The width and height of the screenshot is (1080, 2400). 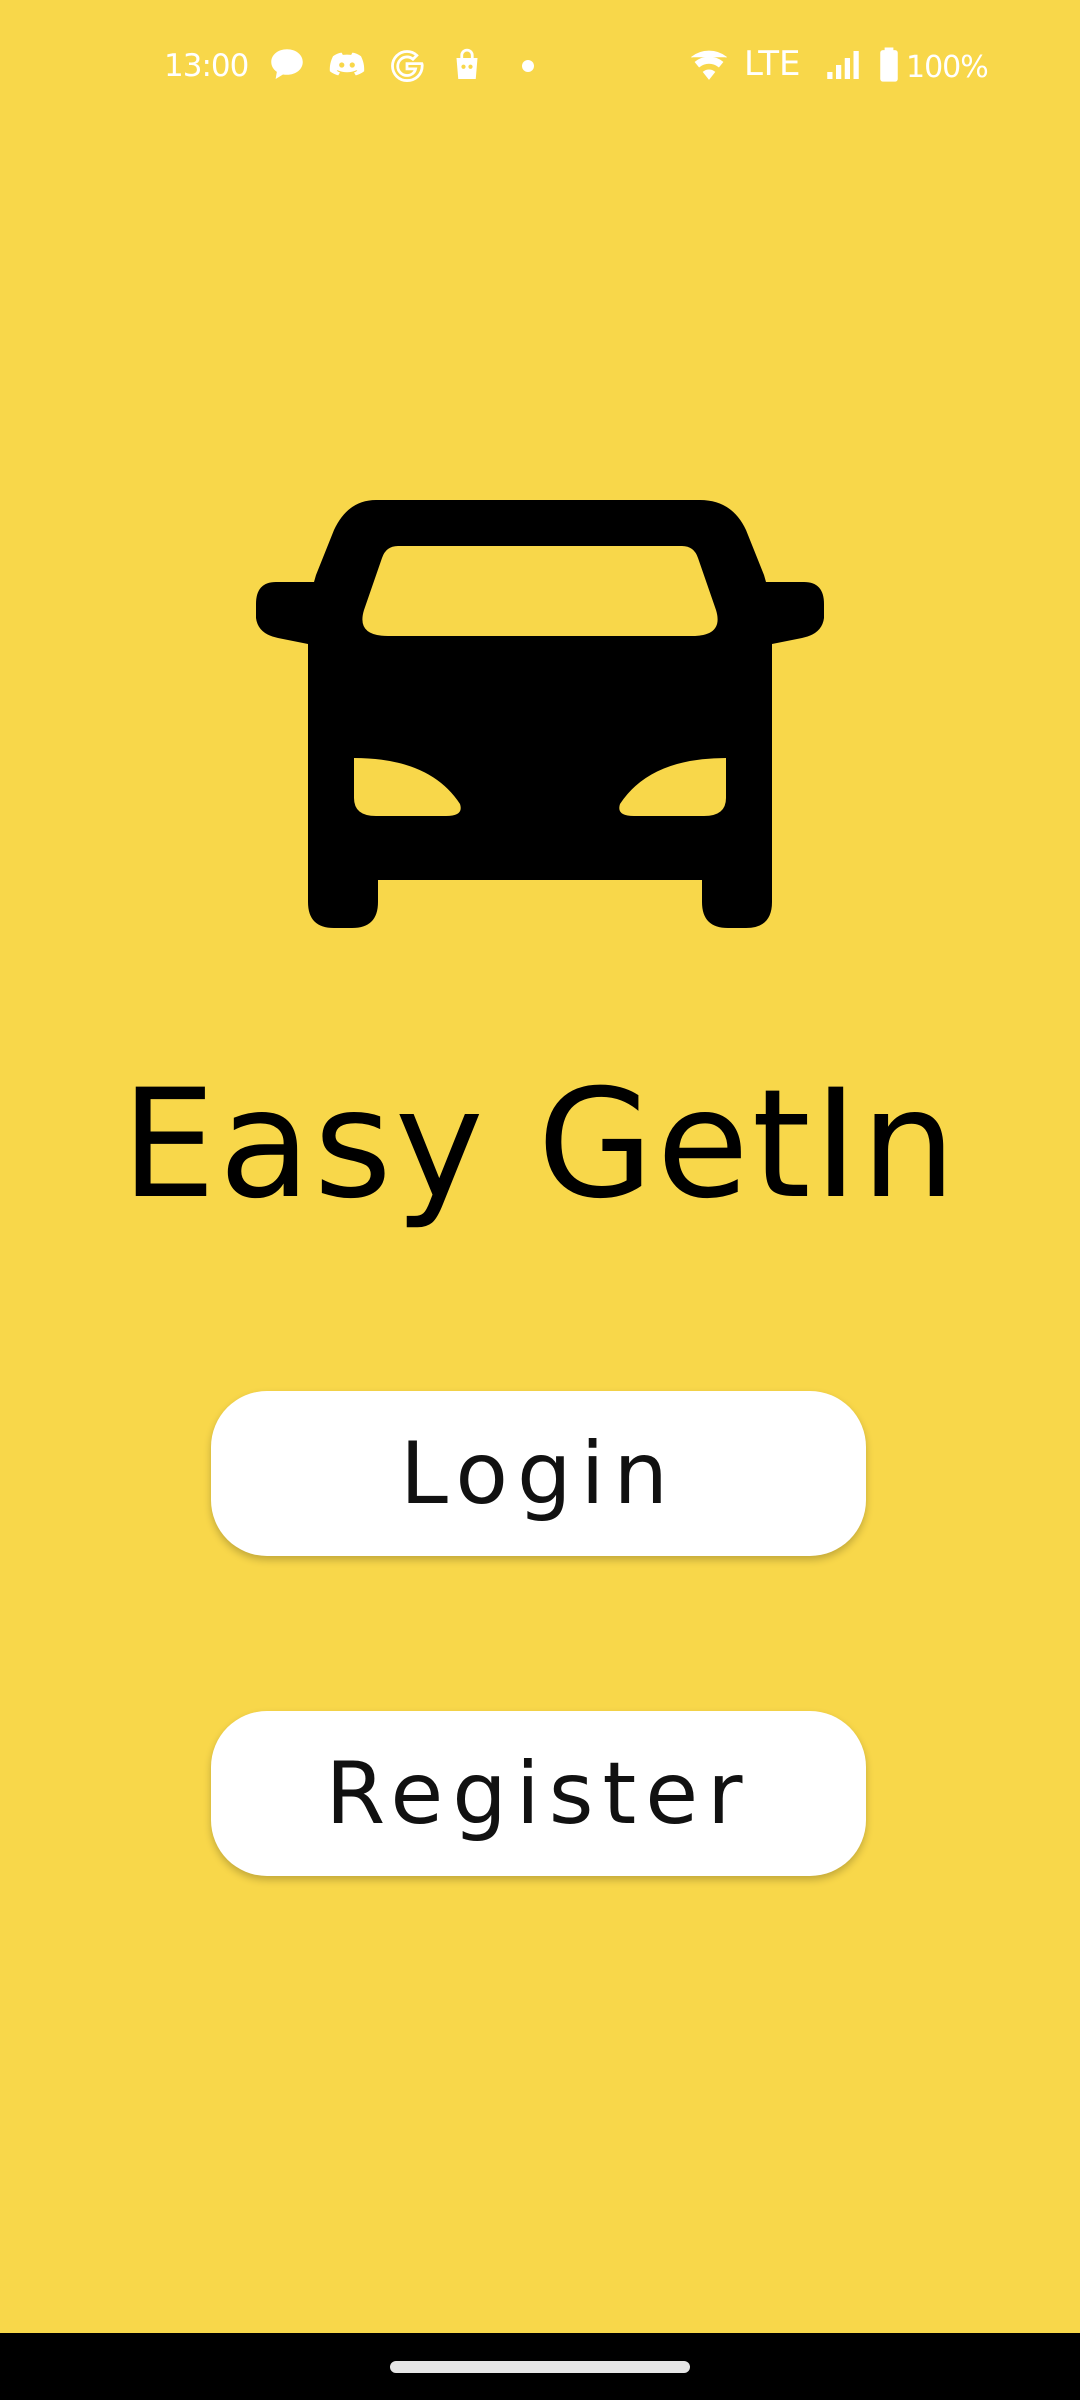 I want to click on chat-bubble-icon, so click(x=287, y=64).